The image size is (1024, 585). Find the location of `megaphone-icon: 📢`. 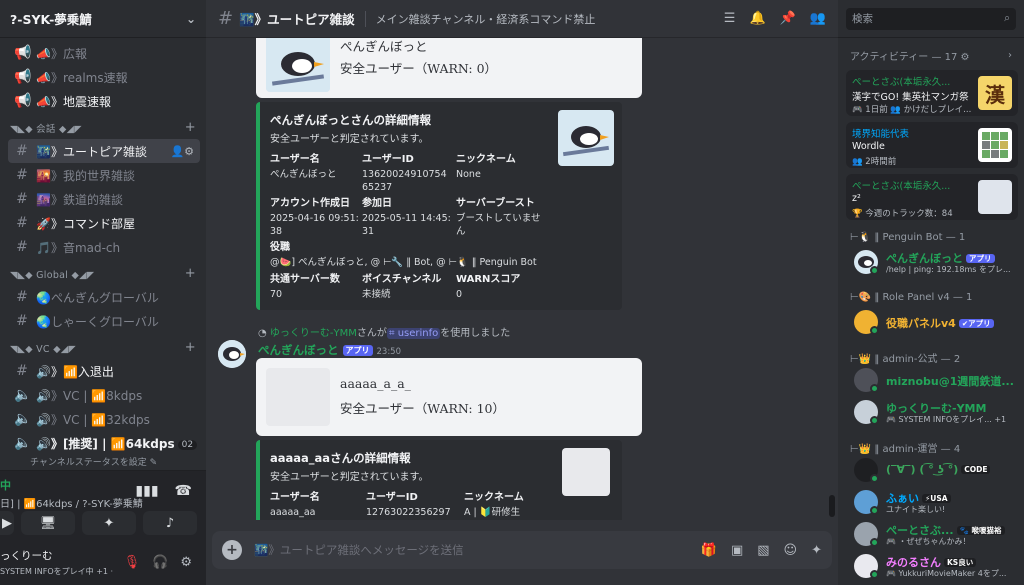

megaphone-icon: 📢 is located at coordinates (23, 77).